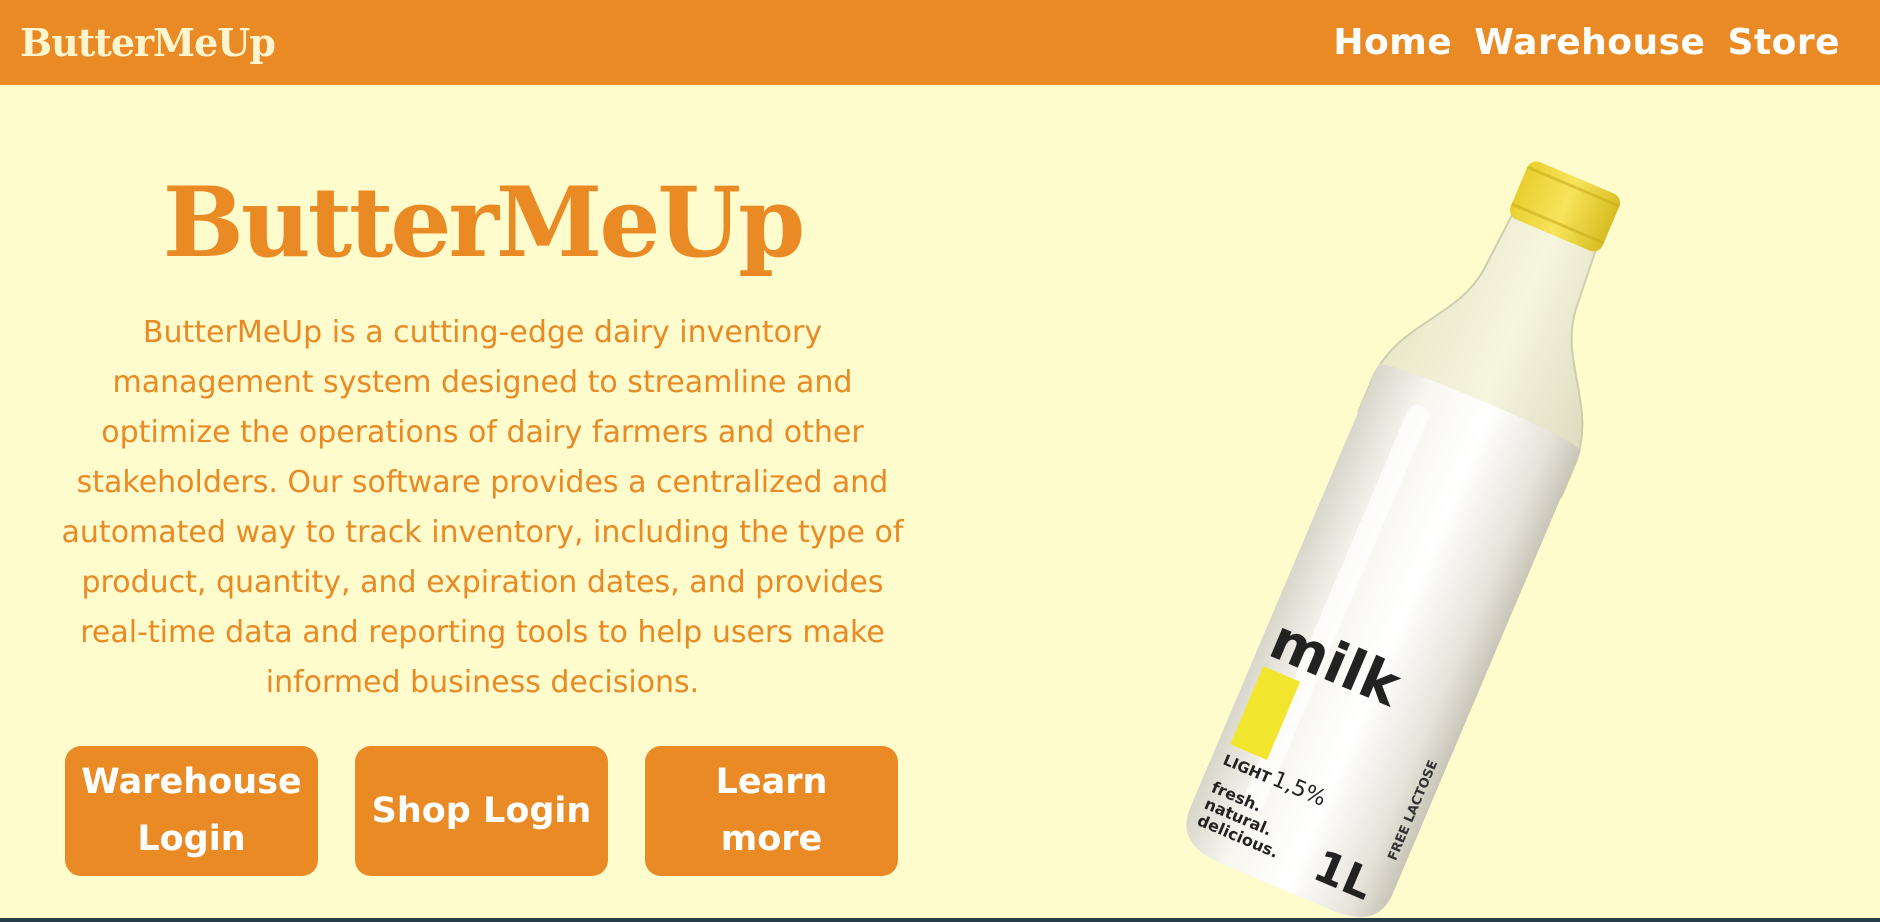  What do you see at coordinates (771, 811) in the screenshot?
I see `learn-more-button: Learn more` at bounding box center [771, 811].